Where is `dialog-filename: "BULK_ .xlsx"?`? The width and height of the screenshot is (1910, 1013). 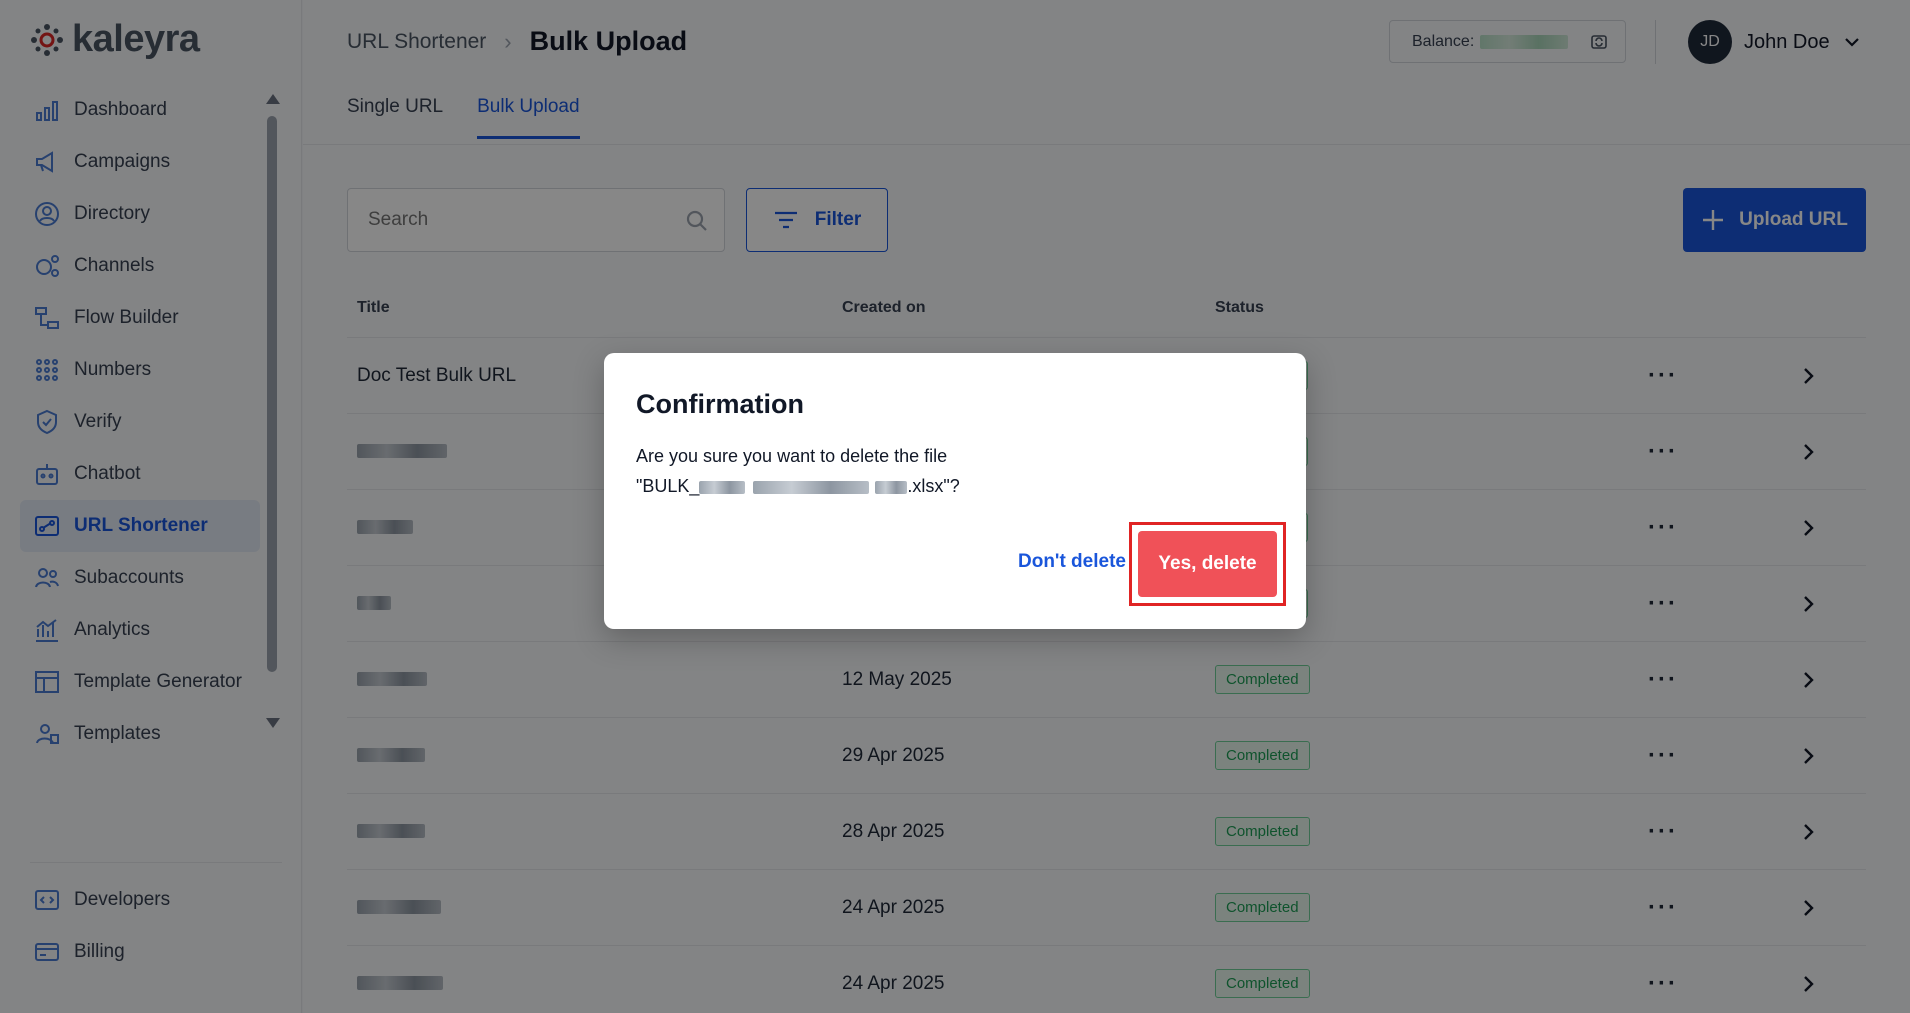 dialog-filename: "BULK_ .xlsx"? is located at coordinates (896, 486).